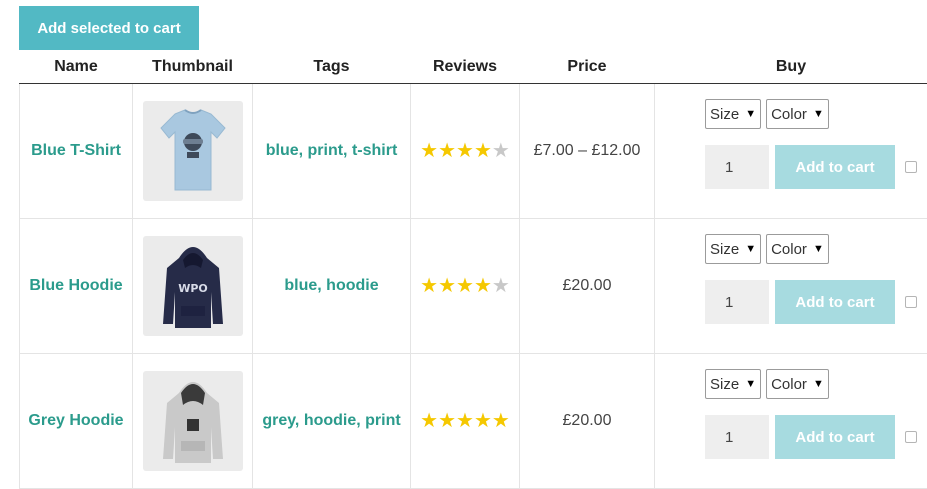  What do you see at coordinates (374, 150) in the screenshot?
I see `tag-link: t-shirt` at bounding box center [374, 150].